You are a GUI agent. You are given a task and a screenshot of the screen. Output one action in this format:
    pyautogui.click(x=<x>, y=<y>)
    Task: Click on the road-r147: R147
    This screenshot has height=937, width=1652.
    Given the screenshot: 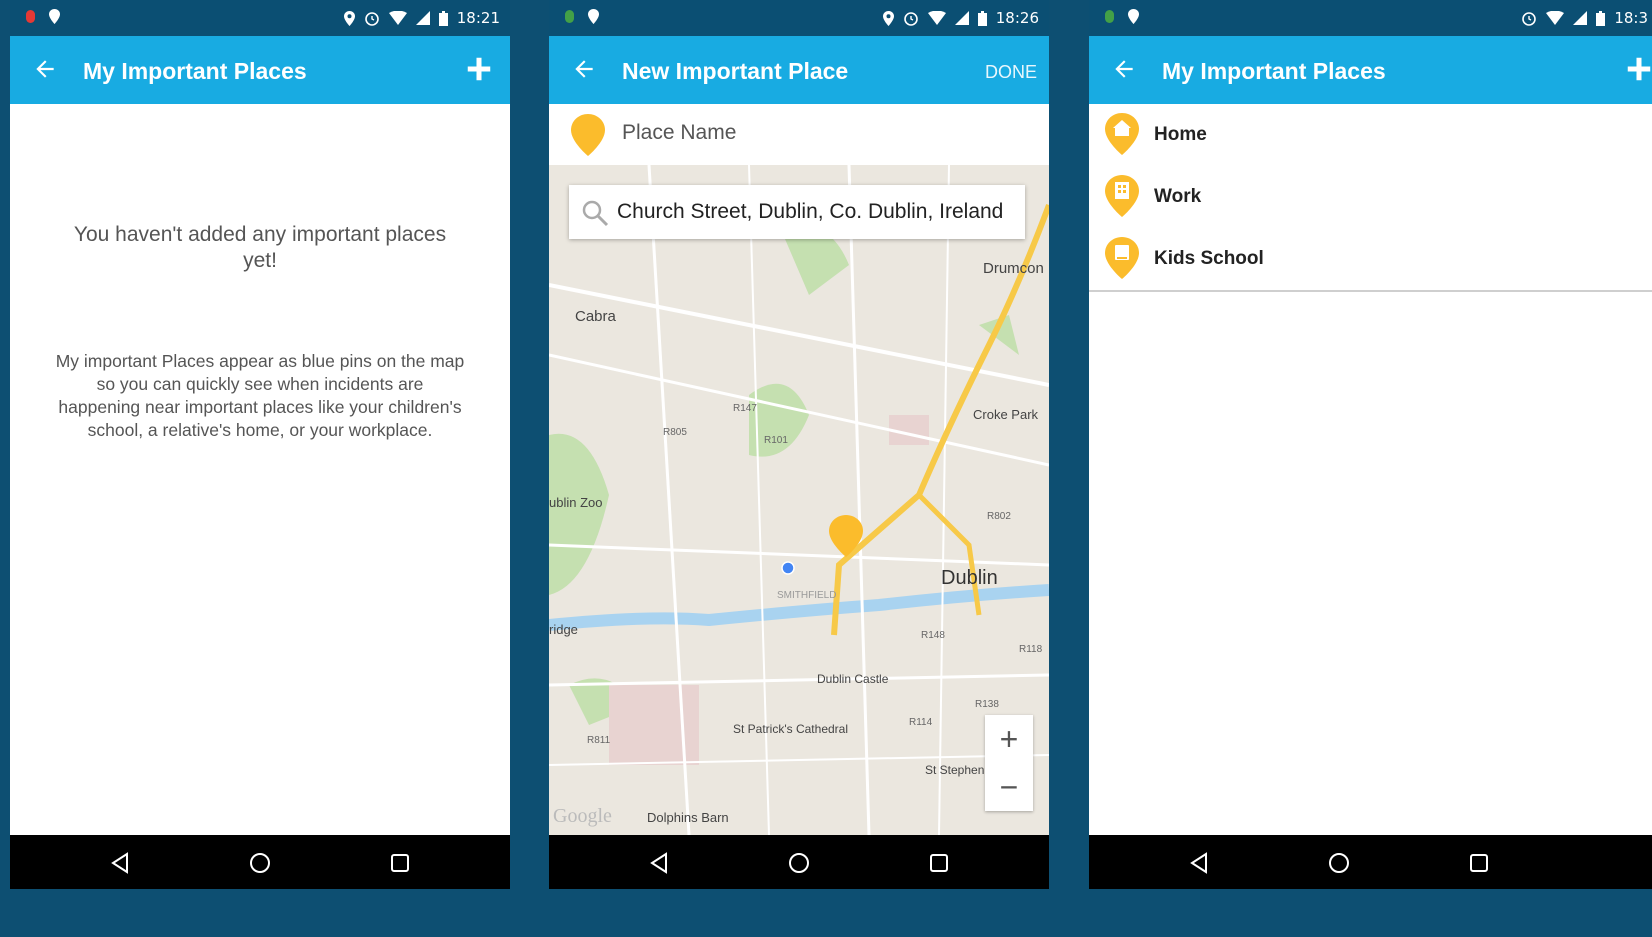 What is the action you would take?
    pyautogui.click(x=745, y=408)
    